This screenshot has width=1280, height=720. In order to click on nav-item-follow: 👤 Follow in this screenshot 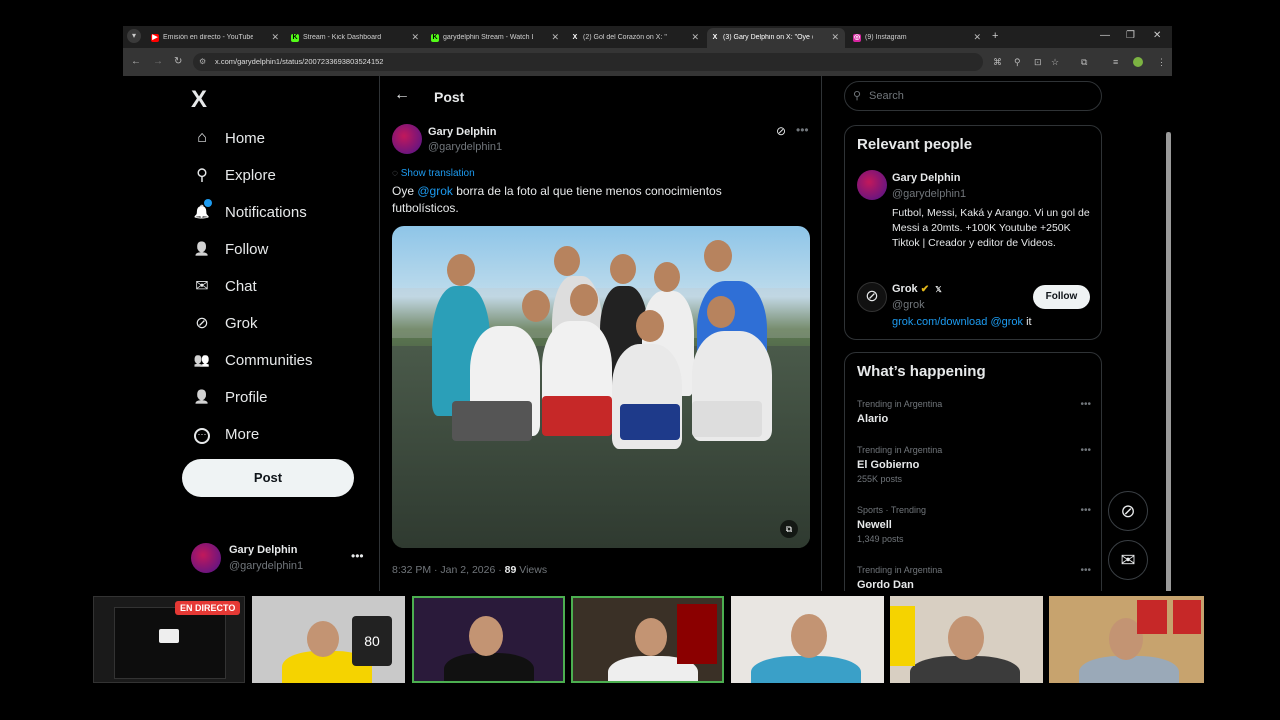, I will do `click(229, 249)`.